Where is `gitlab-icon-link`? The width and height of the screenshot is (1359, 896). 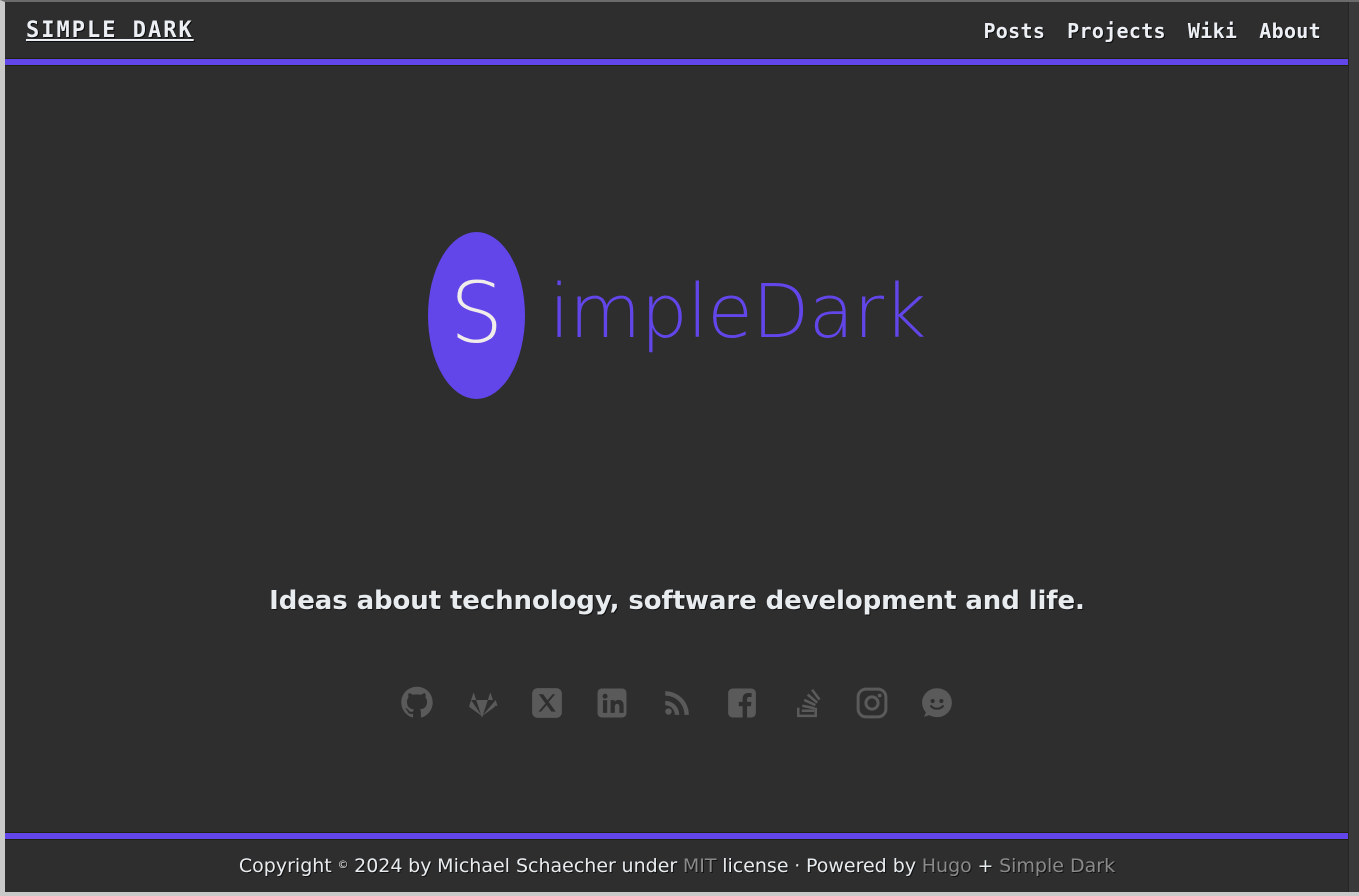
gitlab-icon-link is located at coordinates (482, 703).